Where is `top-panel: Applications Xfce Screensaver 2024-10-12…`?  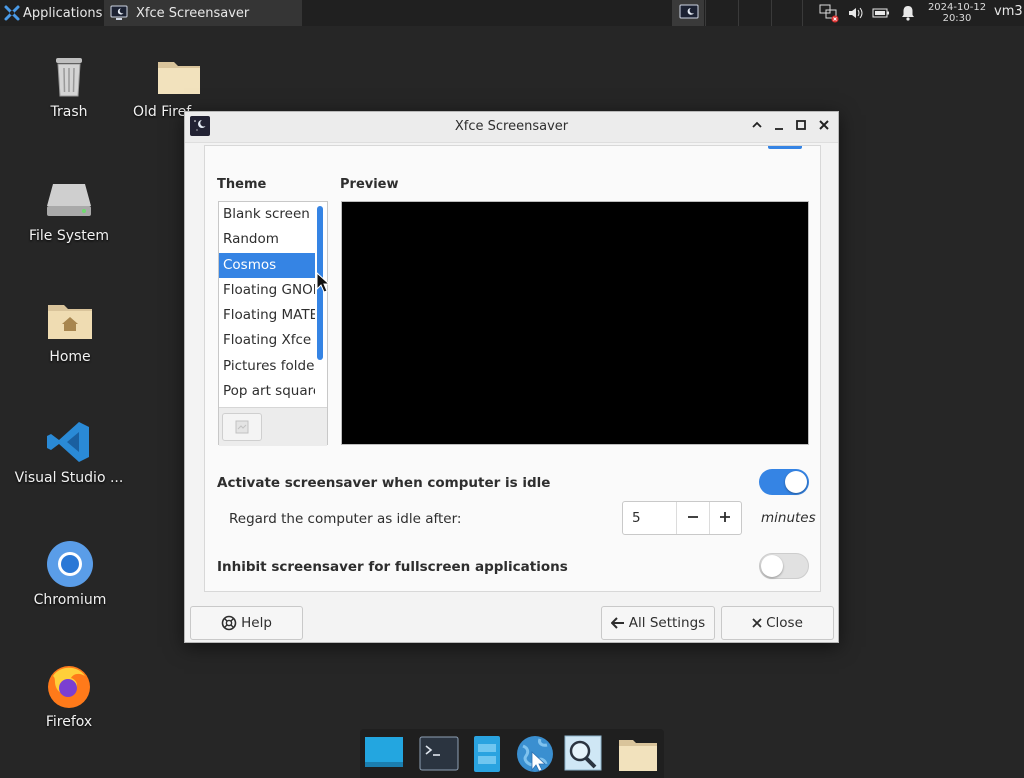
top-panel: Applications Xfce Screensaver 2024-10-12… is located at coordinates (512, 13).